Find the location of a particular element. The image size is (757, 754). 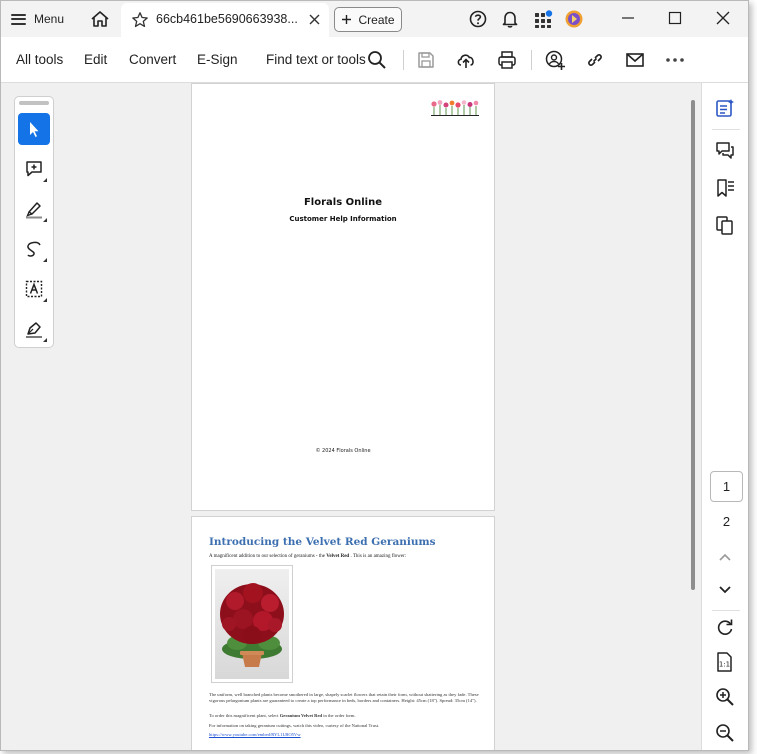

highlight-tool is located at coordinates (34, 209).